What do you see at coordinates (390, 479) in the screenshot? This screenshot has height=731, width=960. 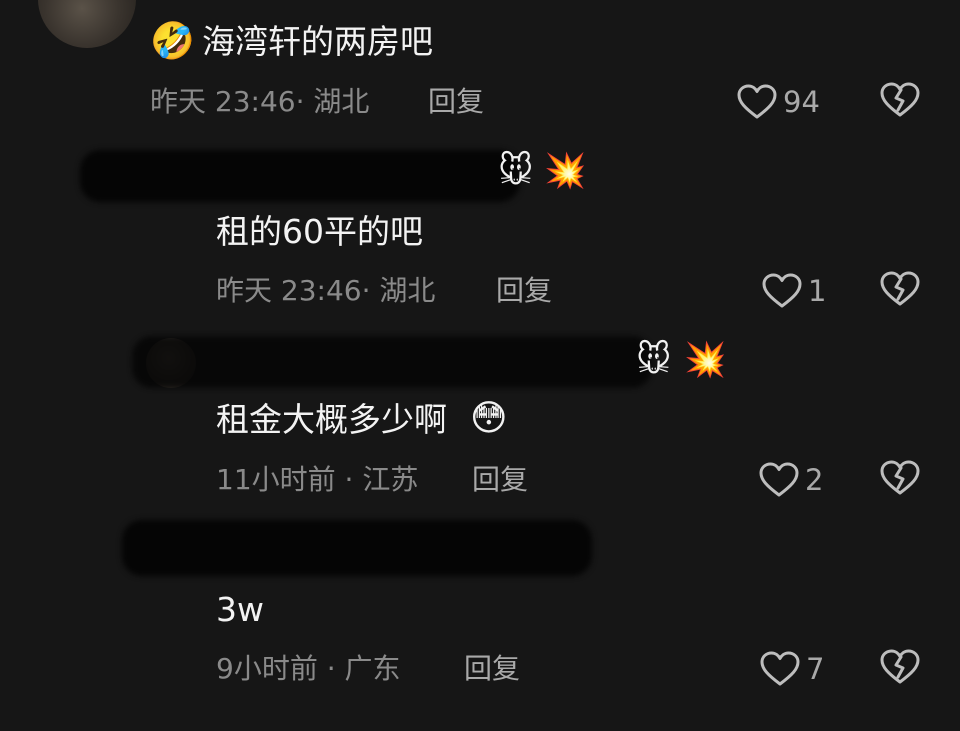 I see `comment-location: 江苏` at bounding box center [390, 479].